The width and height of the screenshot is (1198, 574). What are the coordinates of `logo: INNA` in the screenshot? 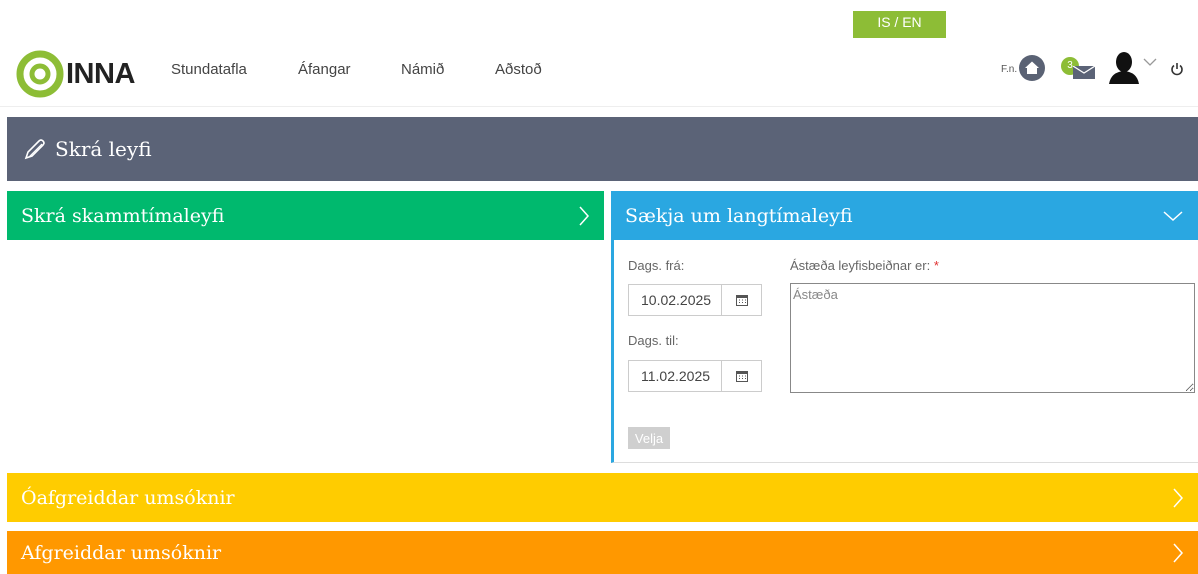 It's located at (75, 74).